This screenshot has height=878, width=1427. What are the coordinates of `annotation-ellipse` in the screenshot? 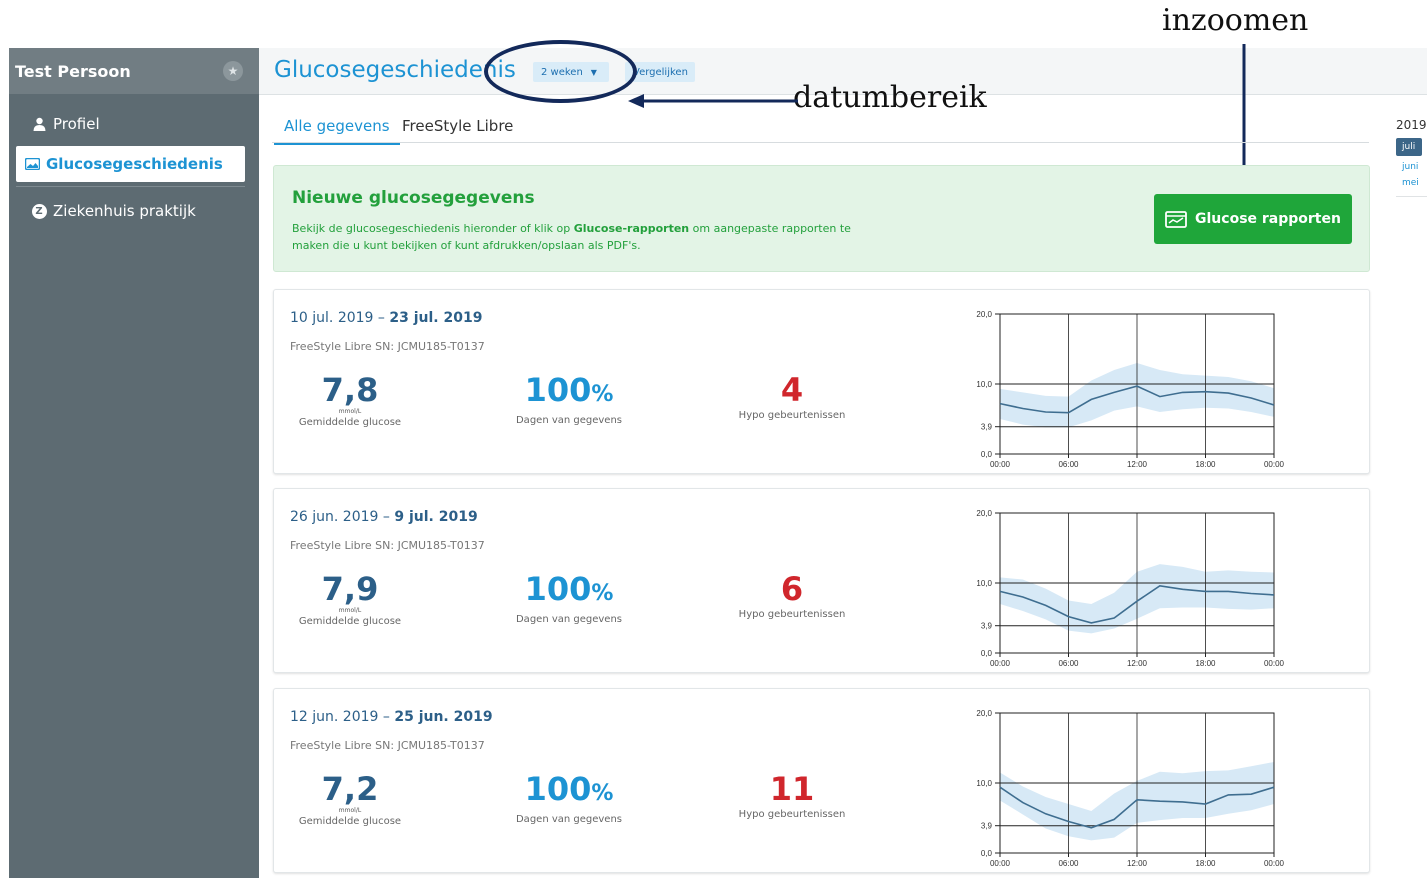 It's located at (560, 71).